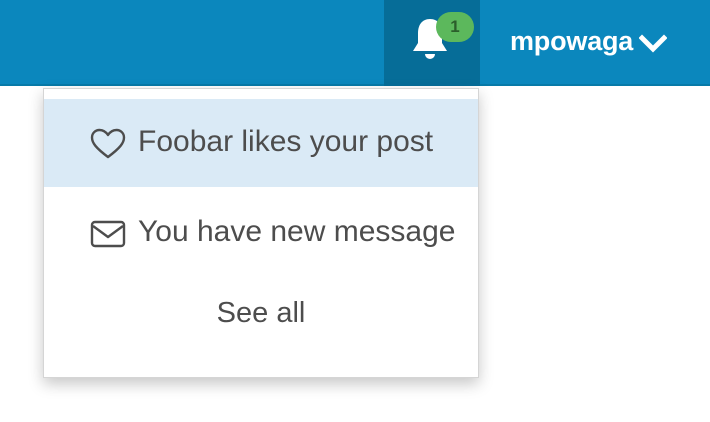 The image size is (710, 422). I want to click on heart-icon, so click(108, 143).